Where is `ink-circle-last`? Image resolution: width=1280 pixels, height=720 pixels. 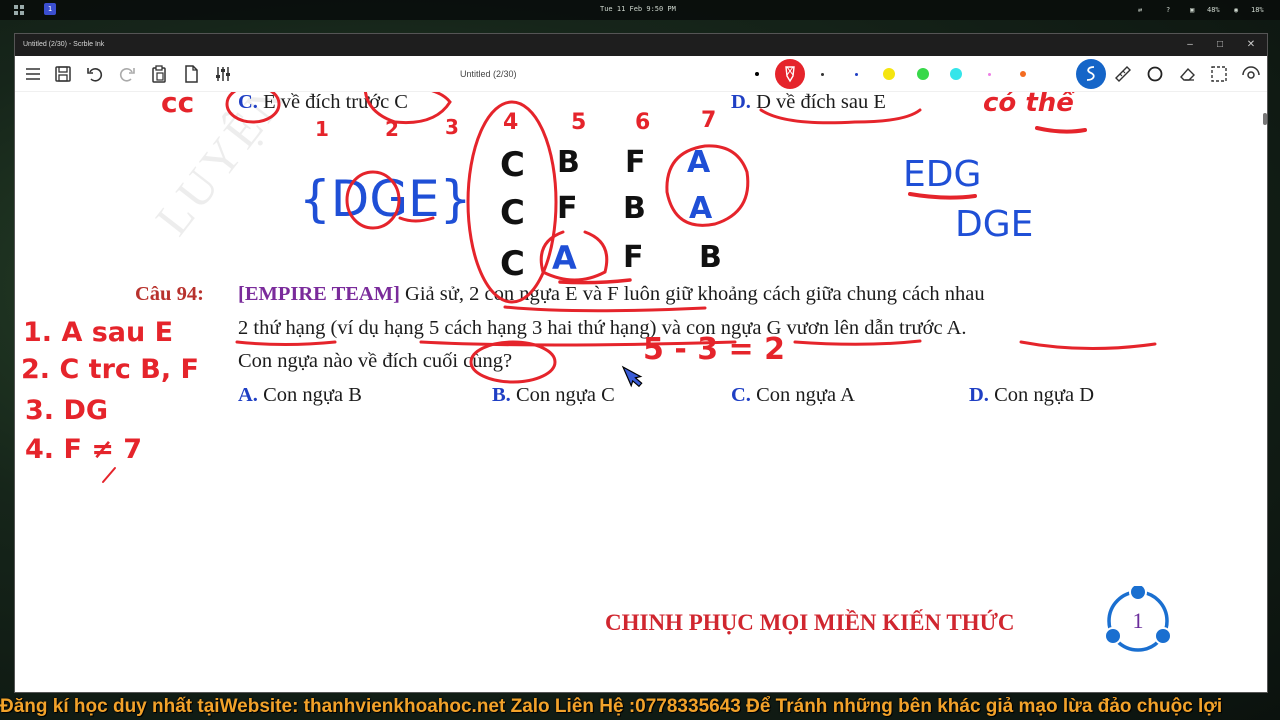 ink-circle-last is located at coordinates (513, 362).